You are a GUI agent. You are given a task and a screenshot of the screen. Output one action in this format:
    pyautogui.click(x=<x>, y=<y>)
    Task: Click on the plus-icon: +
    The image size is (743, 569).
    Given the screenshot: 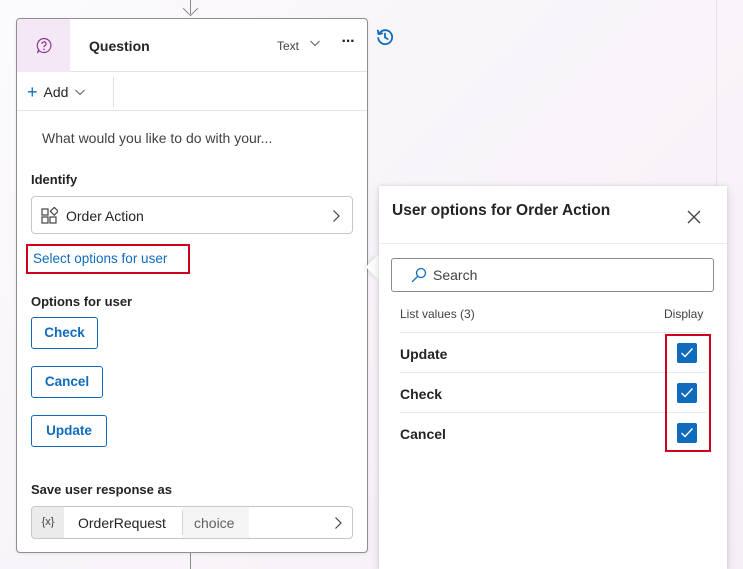 What is the action you would take?
    pyautogui.click(x=32, y=92)
    